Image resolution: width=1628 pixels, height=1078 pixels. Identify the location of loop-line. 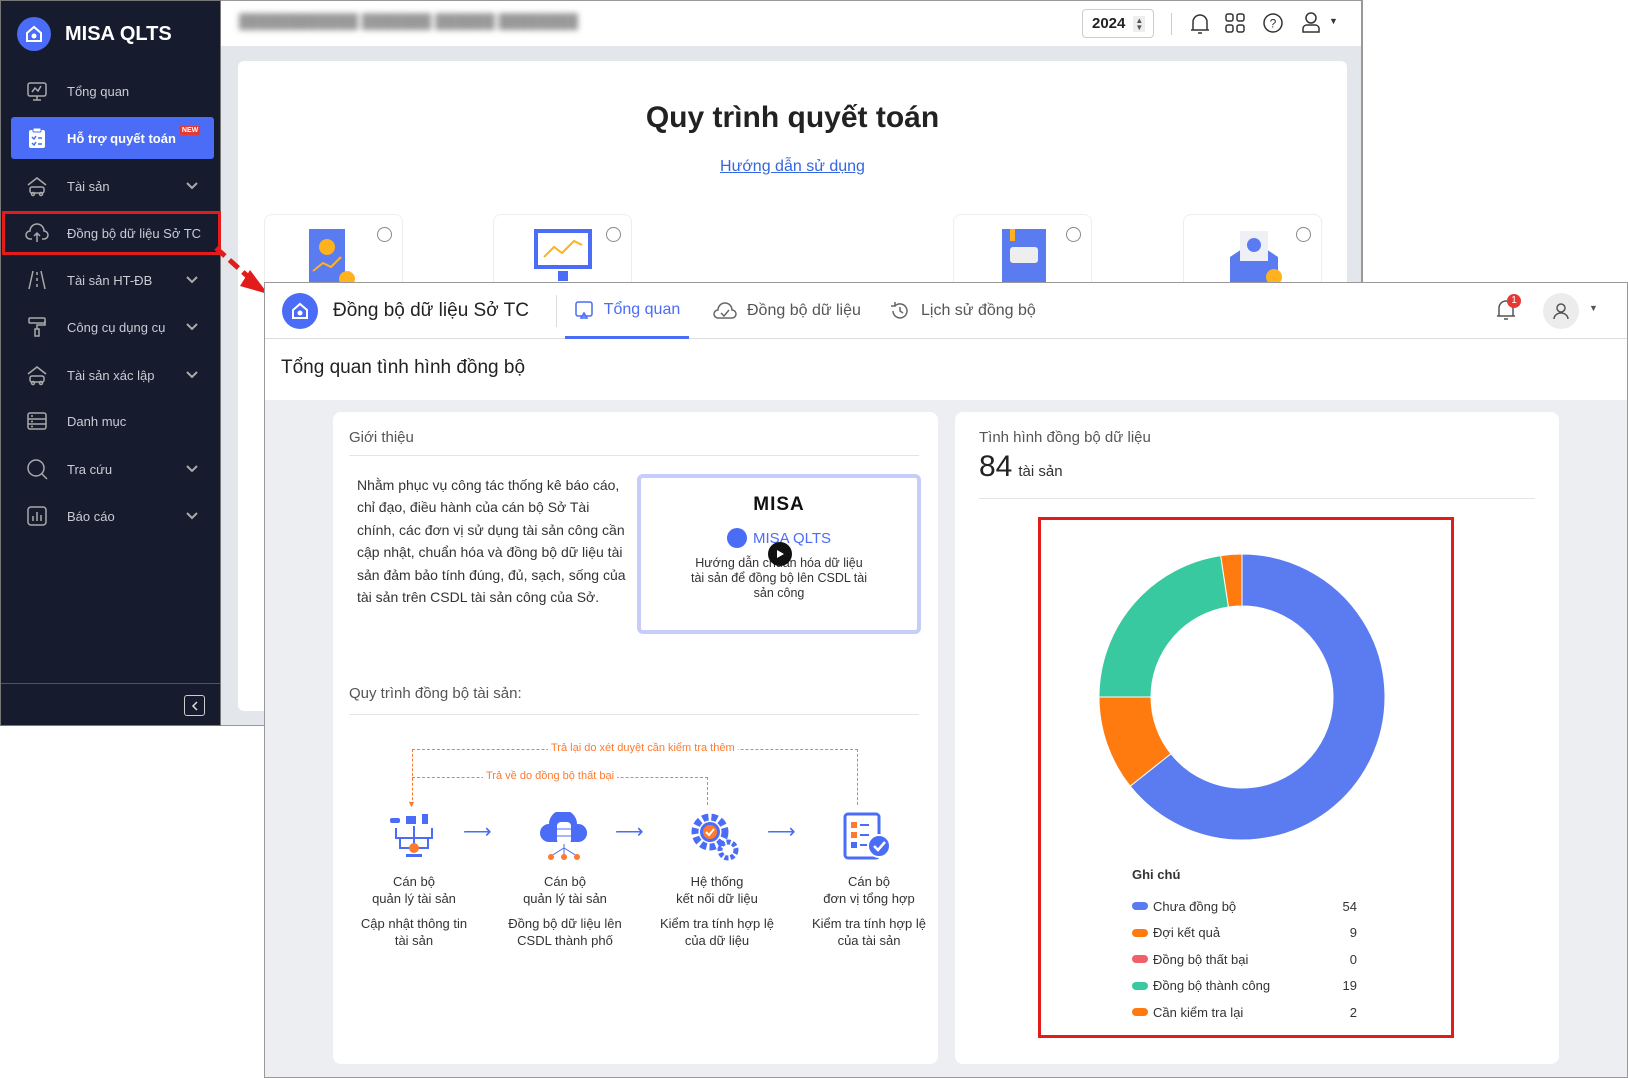
(412, 777).